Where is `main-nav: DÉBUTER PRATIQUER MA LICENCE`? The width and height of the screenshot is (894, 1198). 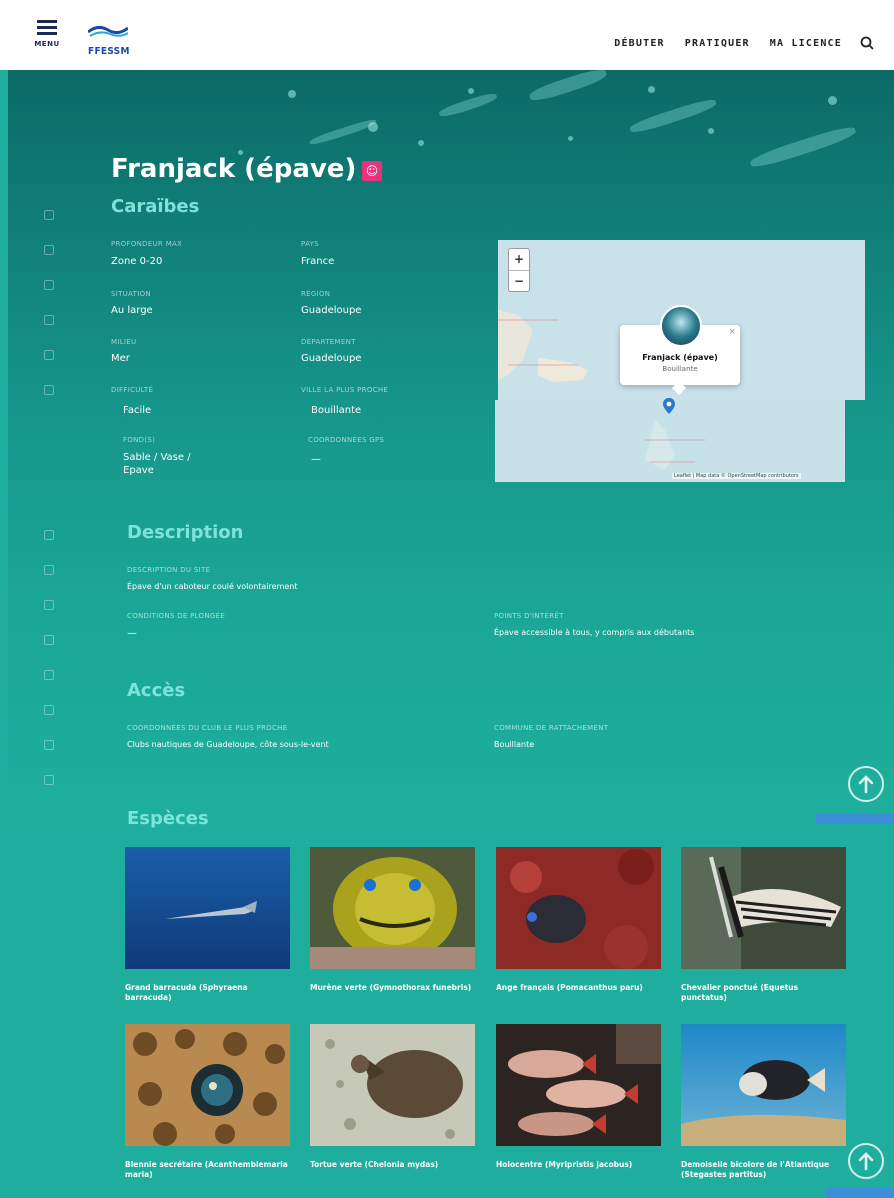
main-nav: DÉBUTER PRATIQUER MA LICENCE is located at coordinates (734, 43).